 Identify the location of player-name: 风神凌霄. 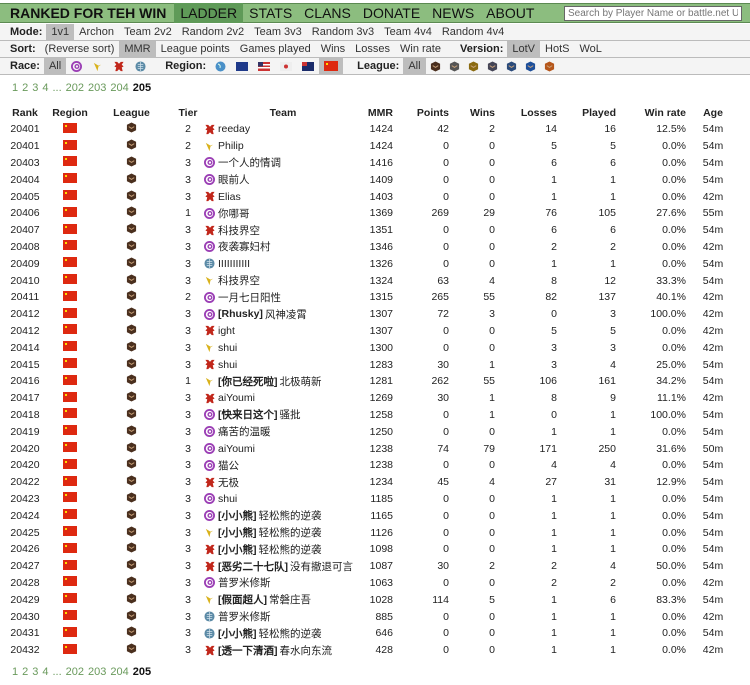
(286, 314).